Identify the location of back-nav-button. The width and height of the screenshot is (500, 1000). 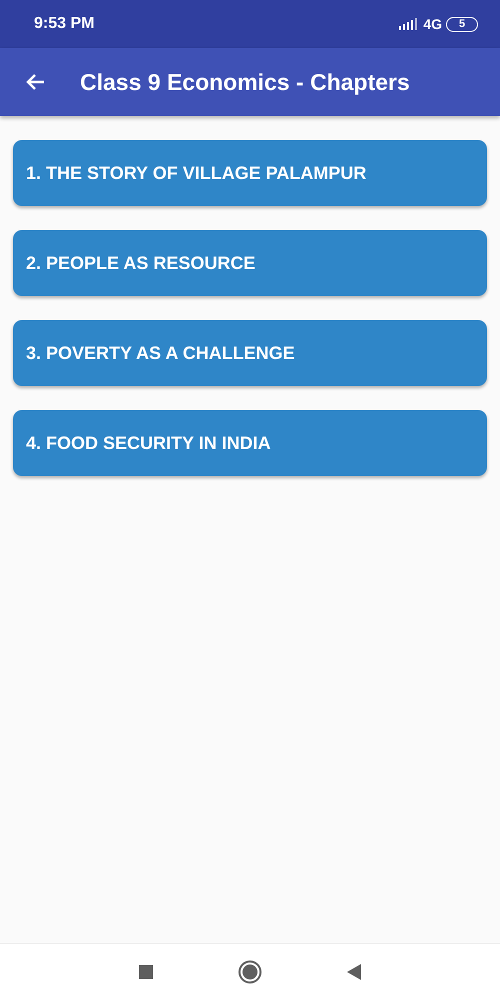
(354, 972).